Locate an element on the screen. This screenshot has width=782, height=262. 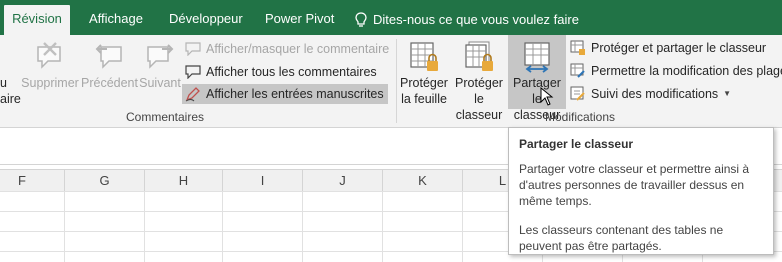
track-changes-button: Suivi des modifications ▼ is located at coordinates (652, 94).